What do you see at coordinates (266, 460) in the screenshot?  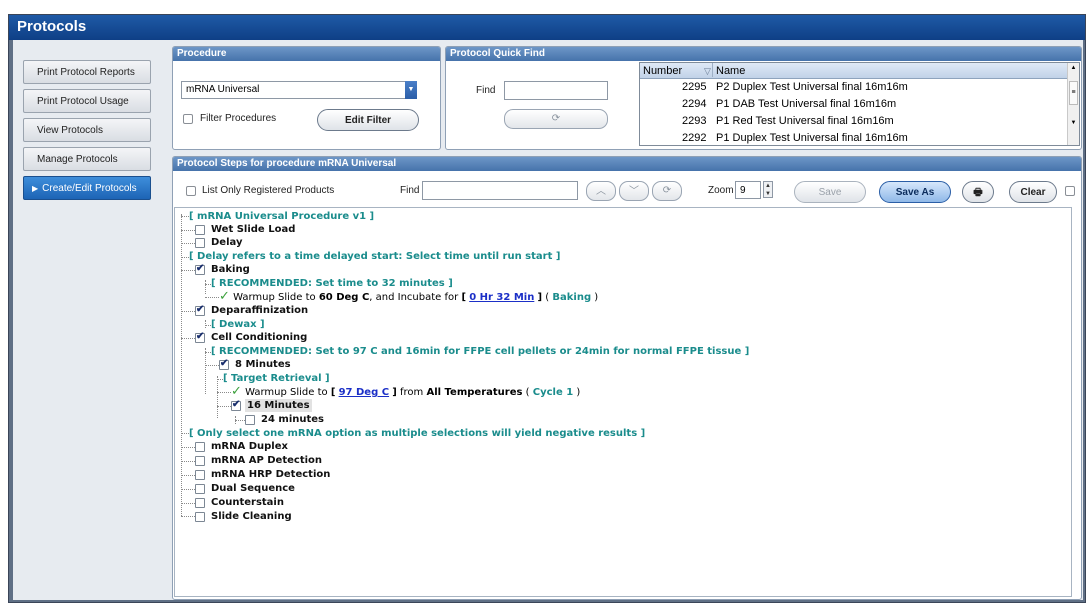 I see `tree-node-mrna-ap-detection: mRNA AP Detection` at bounding box center [266, 460].